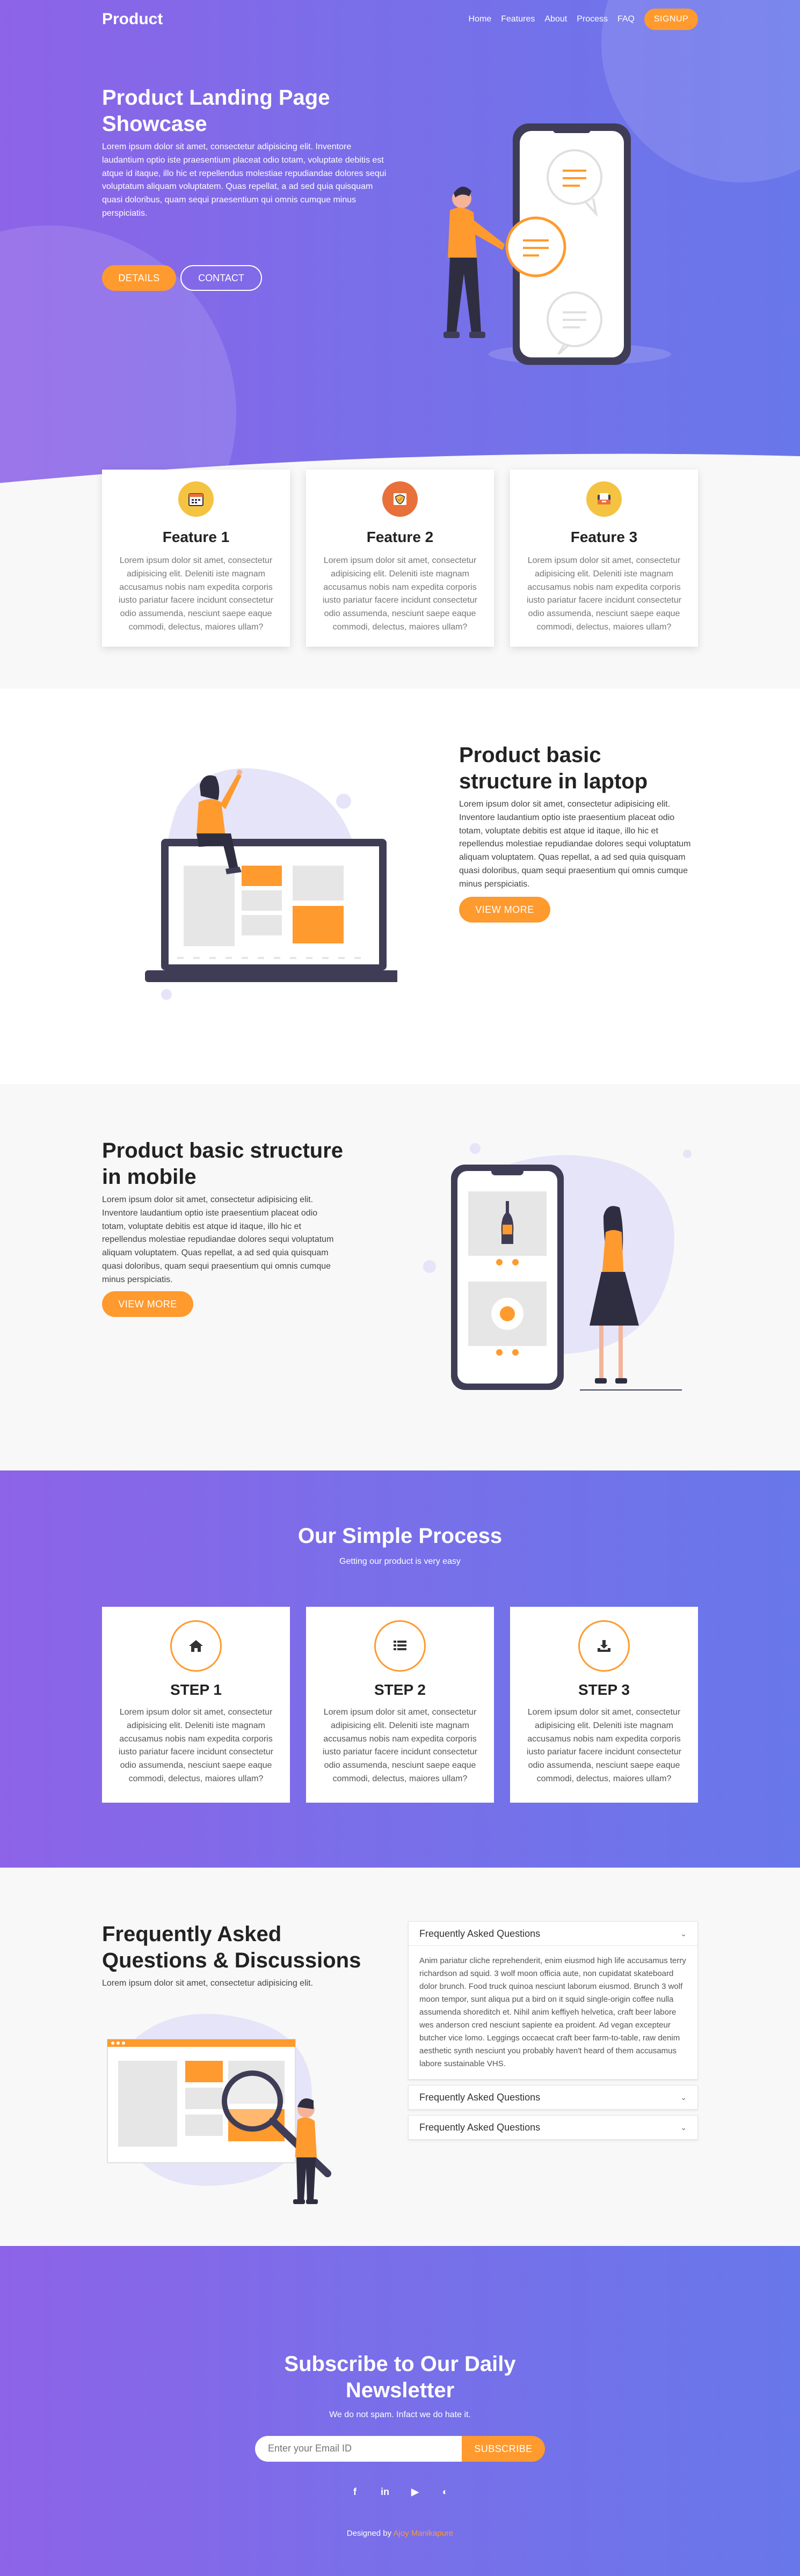 Image resolution: width=800 pixels, height=2576 pixels. I want to click on brand-logo: Product, so click(132, 19).